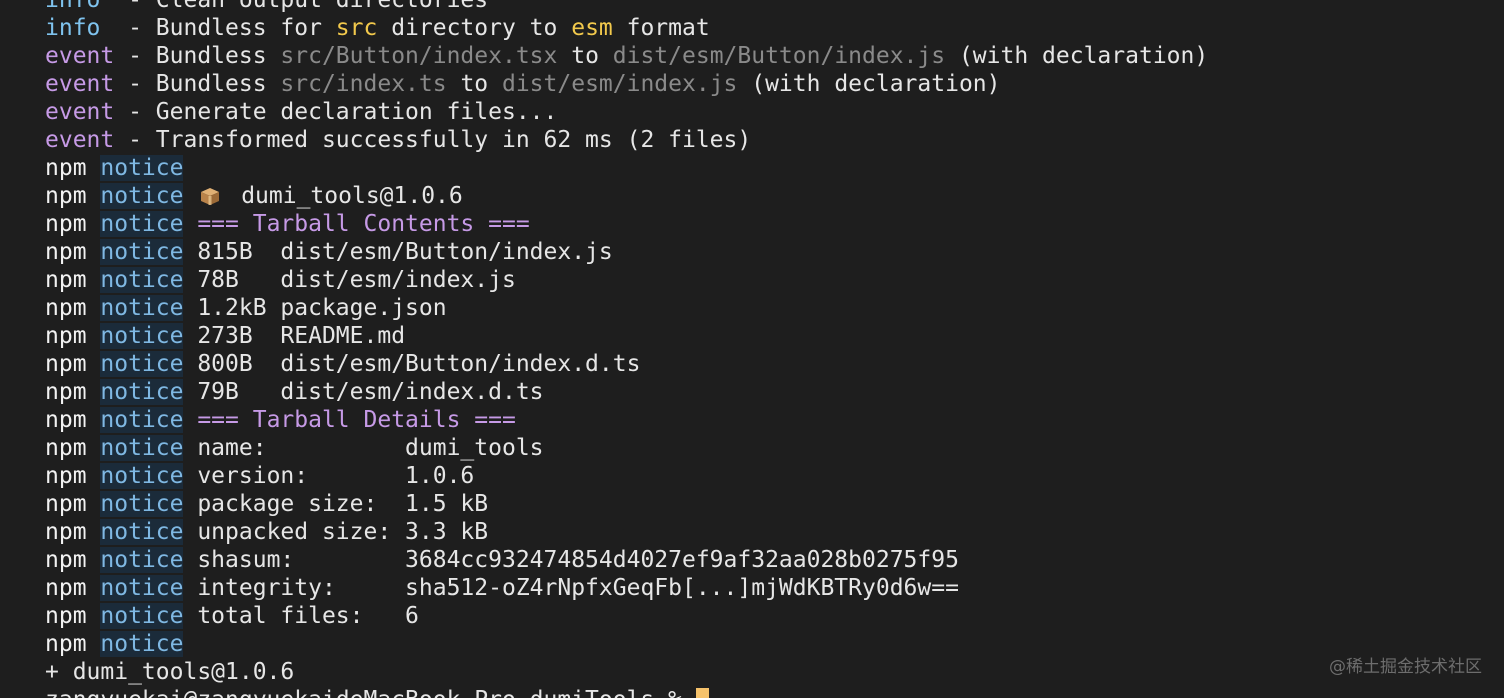 The height and width of the screenshot is (698, 1504). I want to click on terminal-line: npm notice === Tarball Details ===, so click(626, 420).